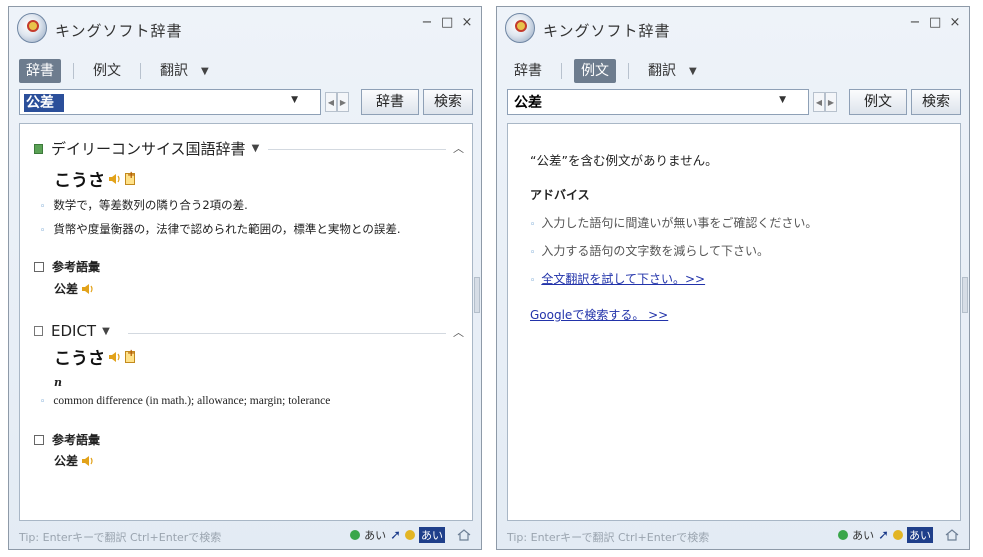  I want to click on advice-item: ◦ 全文翻訳を試して下さい。>>, so click(617, 278).